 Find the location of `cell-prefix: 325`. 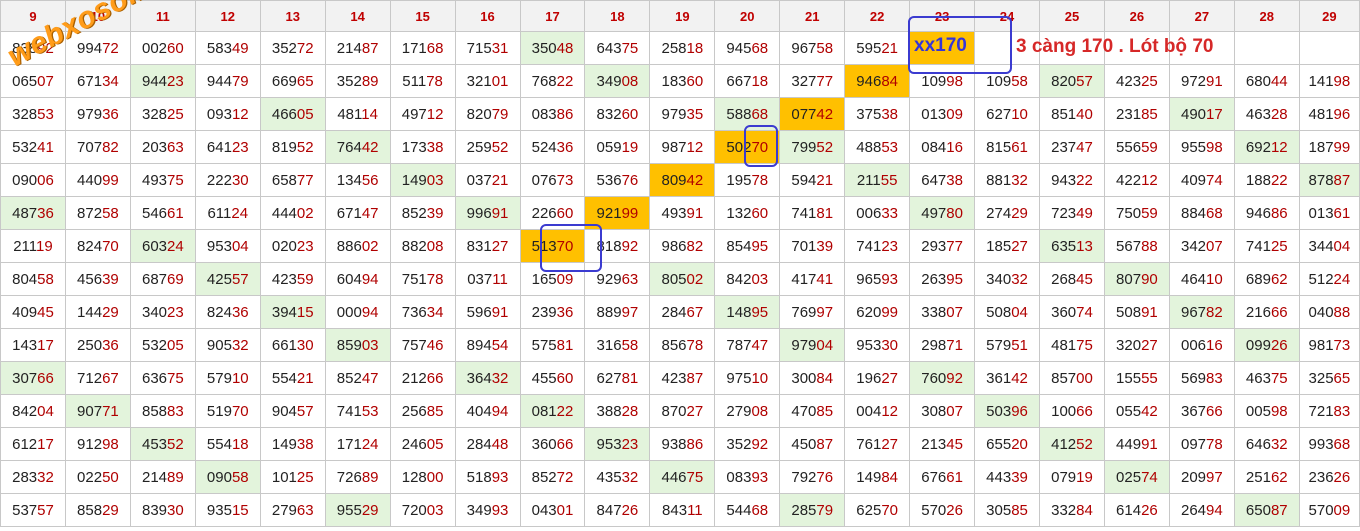

cell-prefix: 325 is located at coordinates (1321, 378).